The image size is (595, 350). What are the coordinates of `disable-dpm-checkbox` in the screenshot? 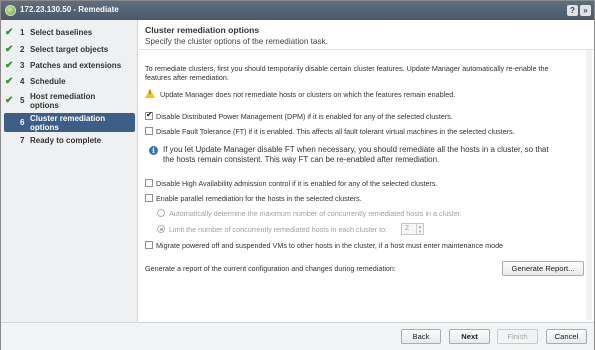 It's located at (149, 115).